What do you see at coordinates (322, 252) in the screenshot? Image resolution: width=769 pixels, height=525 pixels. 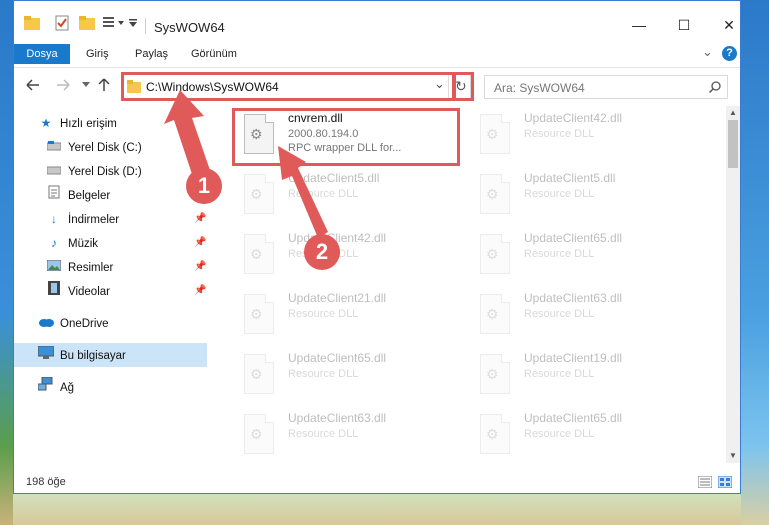 I see `step-2-badge: 2` at bounding box center [322, 252].